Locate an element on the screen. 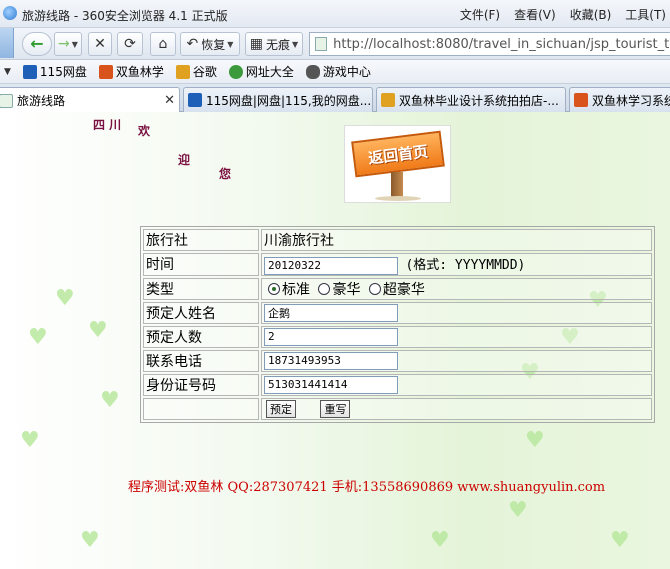  type-label: 类型 is located at coordinates (201, 288).